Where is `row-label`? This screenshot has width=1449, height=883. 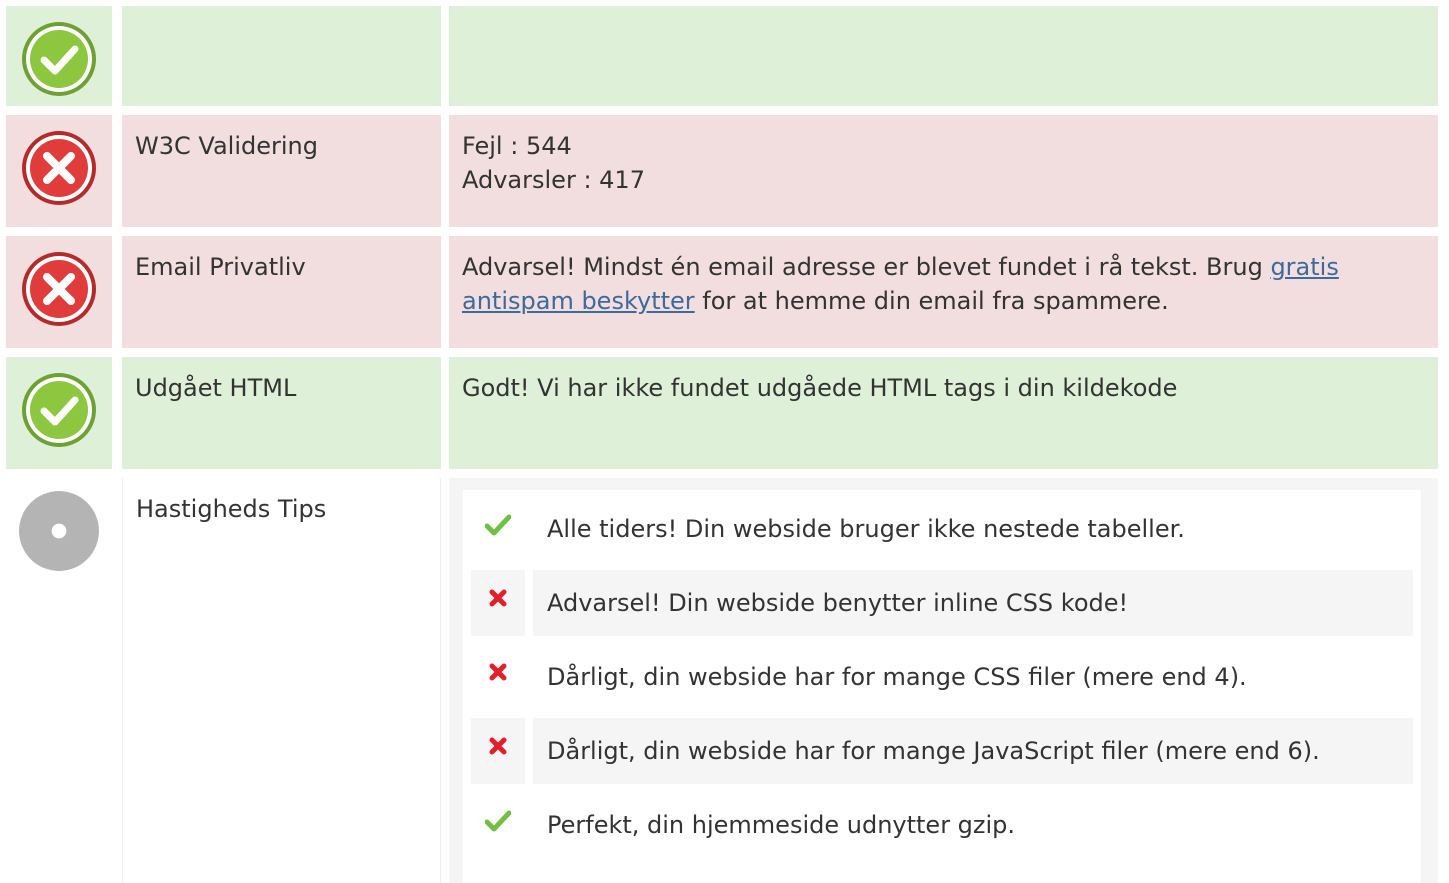 row-label is located at coordinates (281, 56).